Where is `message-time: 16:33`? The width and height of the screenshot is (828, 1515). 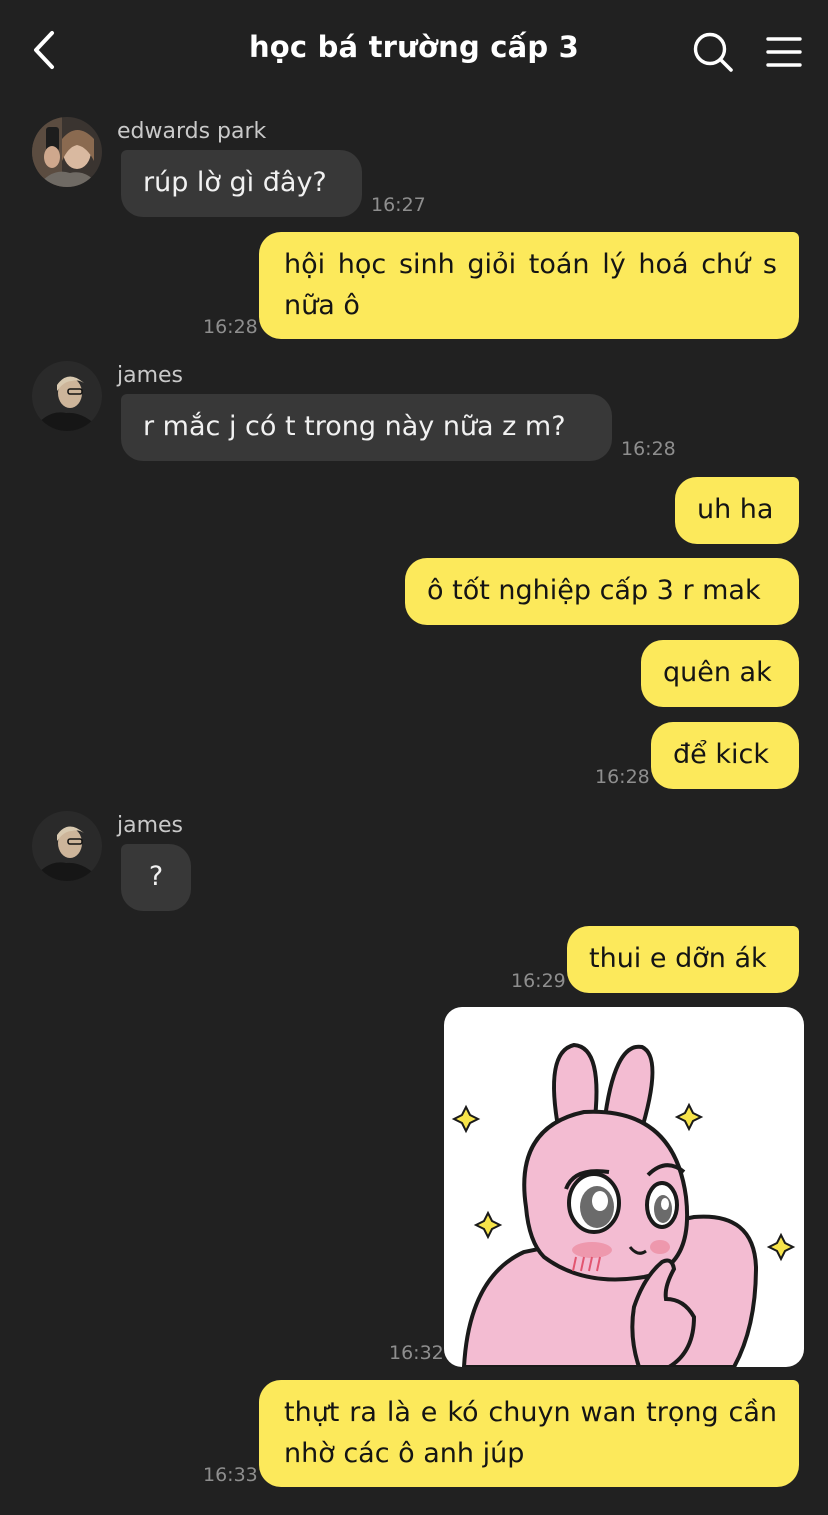
message-time: 16:33 is located at coordinates (230, 1475).